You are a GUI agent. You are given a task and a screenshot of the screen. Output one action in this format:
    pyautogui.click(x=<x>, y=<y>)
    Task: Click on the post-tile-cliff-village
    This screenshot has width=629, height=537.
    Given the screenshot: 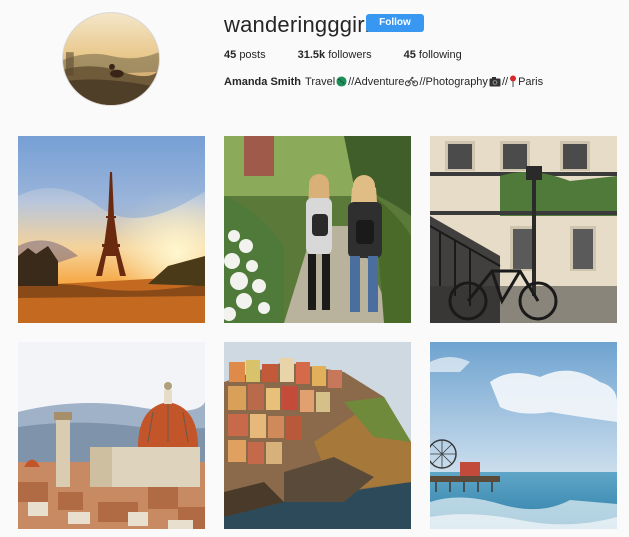 What is the action you would take?
    pyautogui.click(x=317, y=435)
    